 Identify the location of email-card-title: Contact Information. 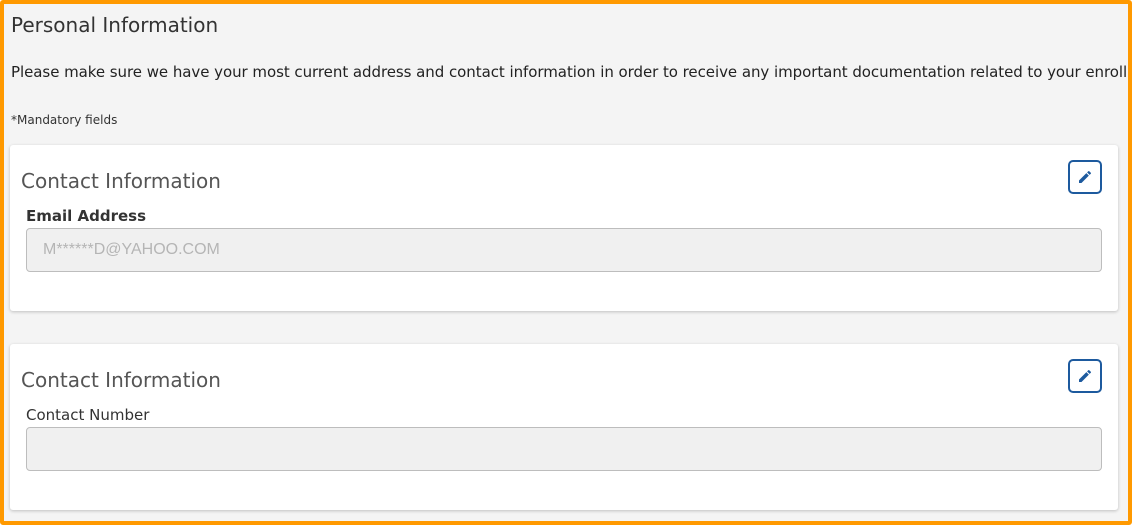
(121, 181).